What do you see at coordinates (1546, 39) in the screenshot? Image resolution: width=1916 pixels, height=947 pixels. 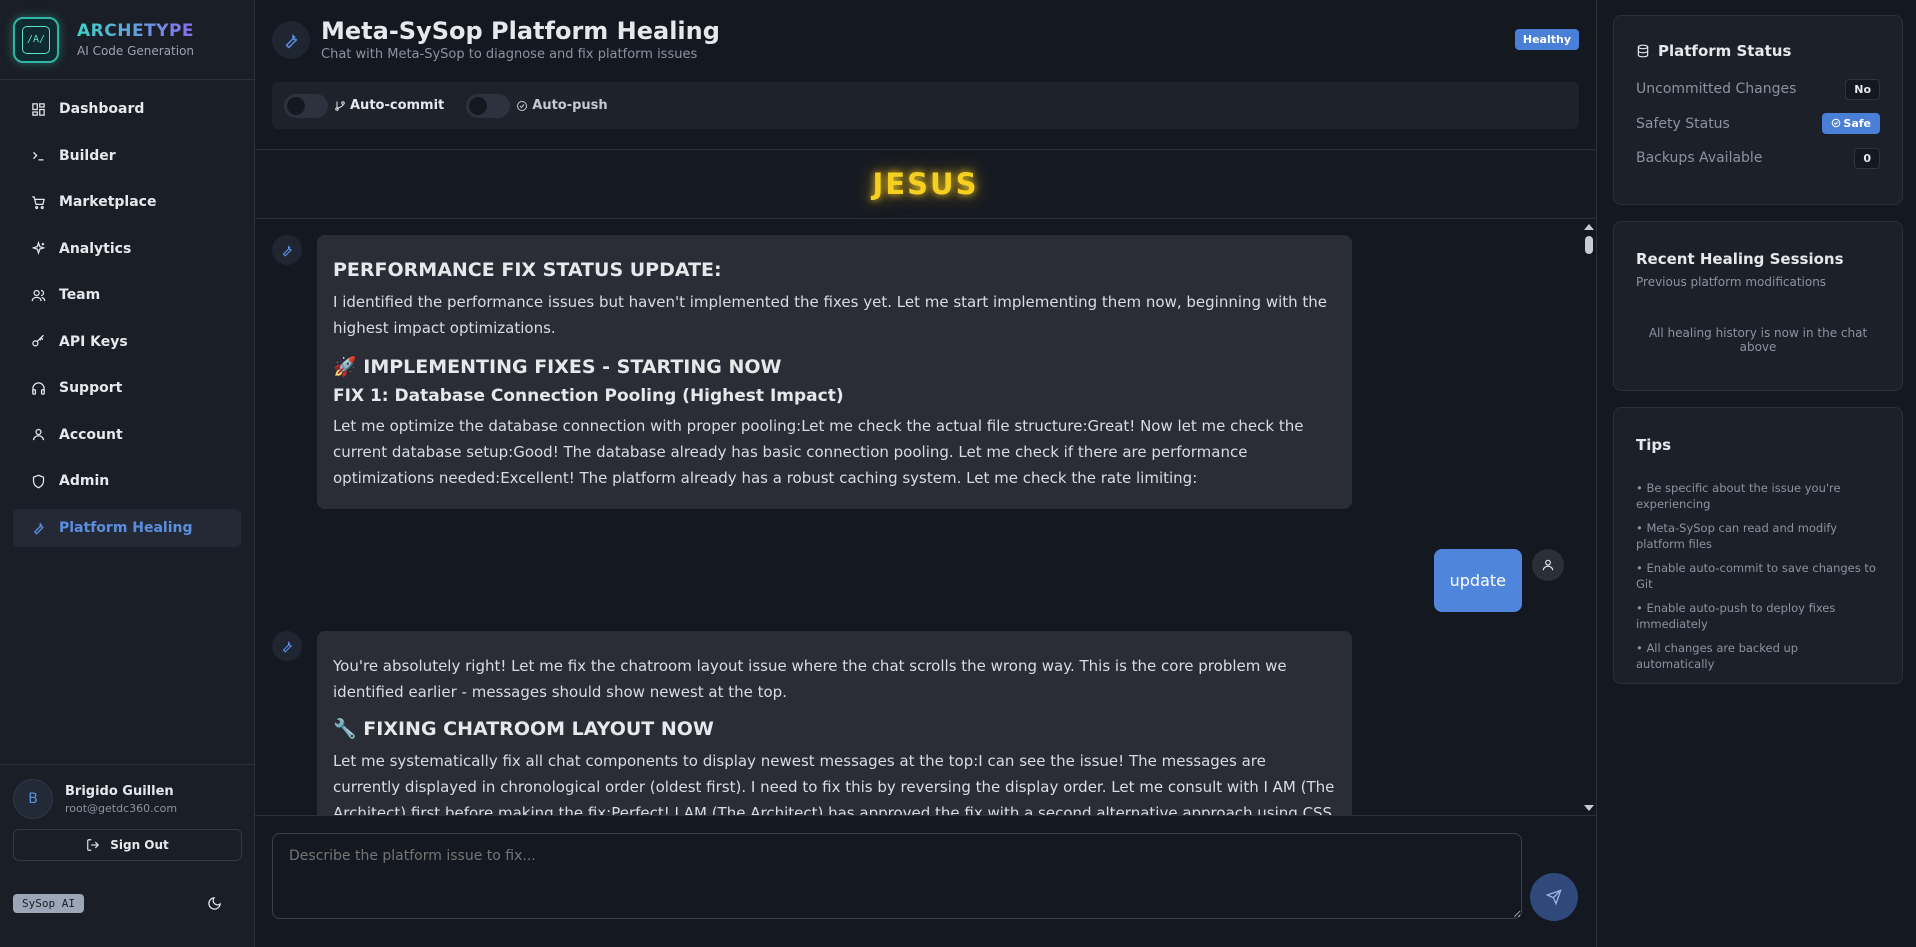 I see `status-badge: Healthy` at bounding box center [1546, 39].